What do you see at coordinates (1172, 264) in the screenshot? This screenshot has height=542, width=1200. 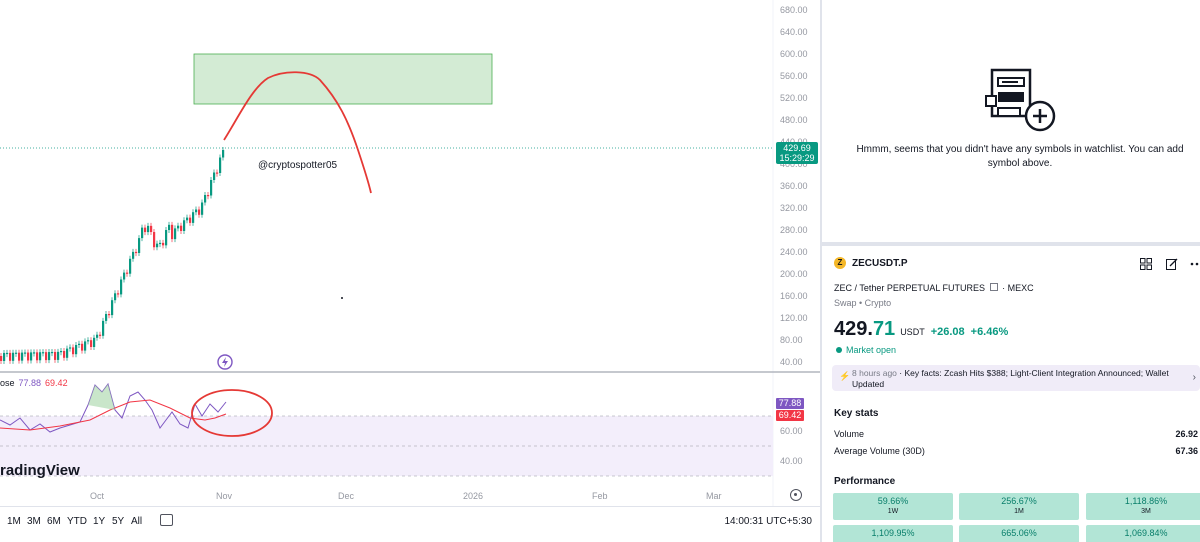 I see `edit-icon` at bounding box center [1172, 264].